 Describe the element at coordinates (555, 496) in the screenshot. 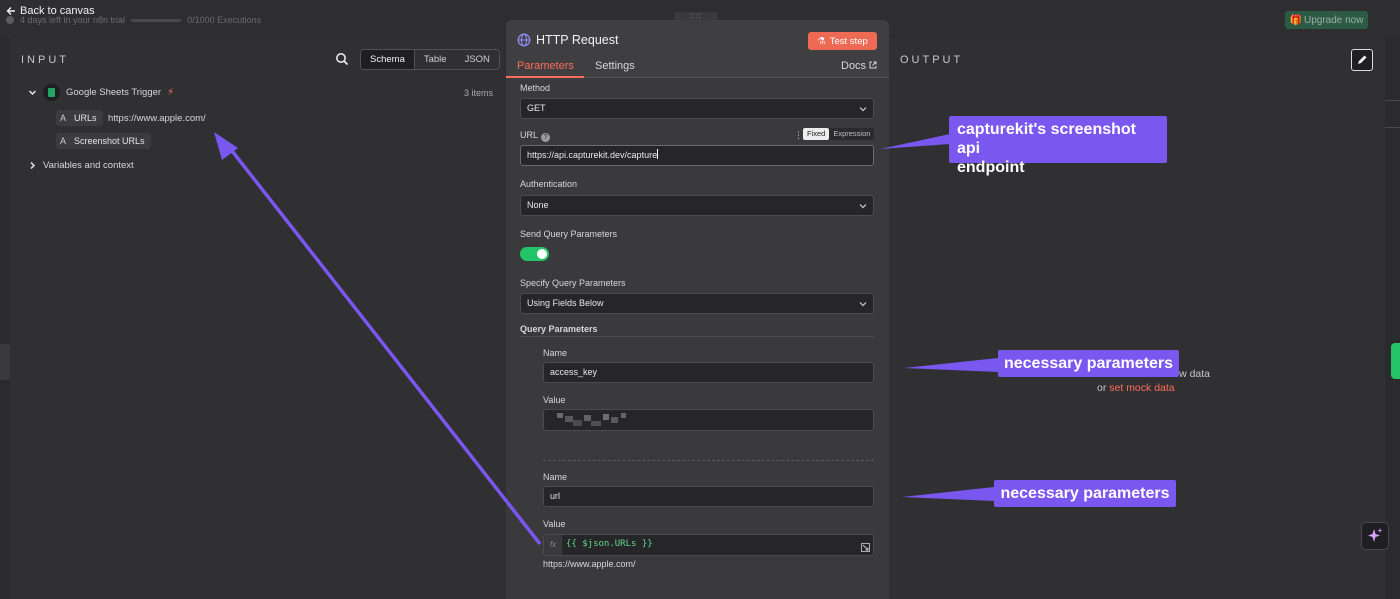

I see `param-name-value: url` at that location.